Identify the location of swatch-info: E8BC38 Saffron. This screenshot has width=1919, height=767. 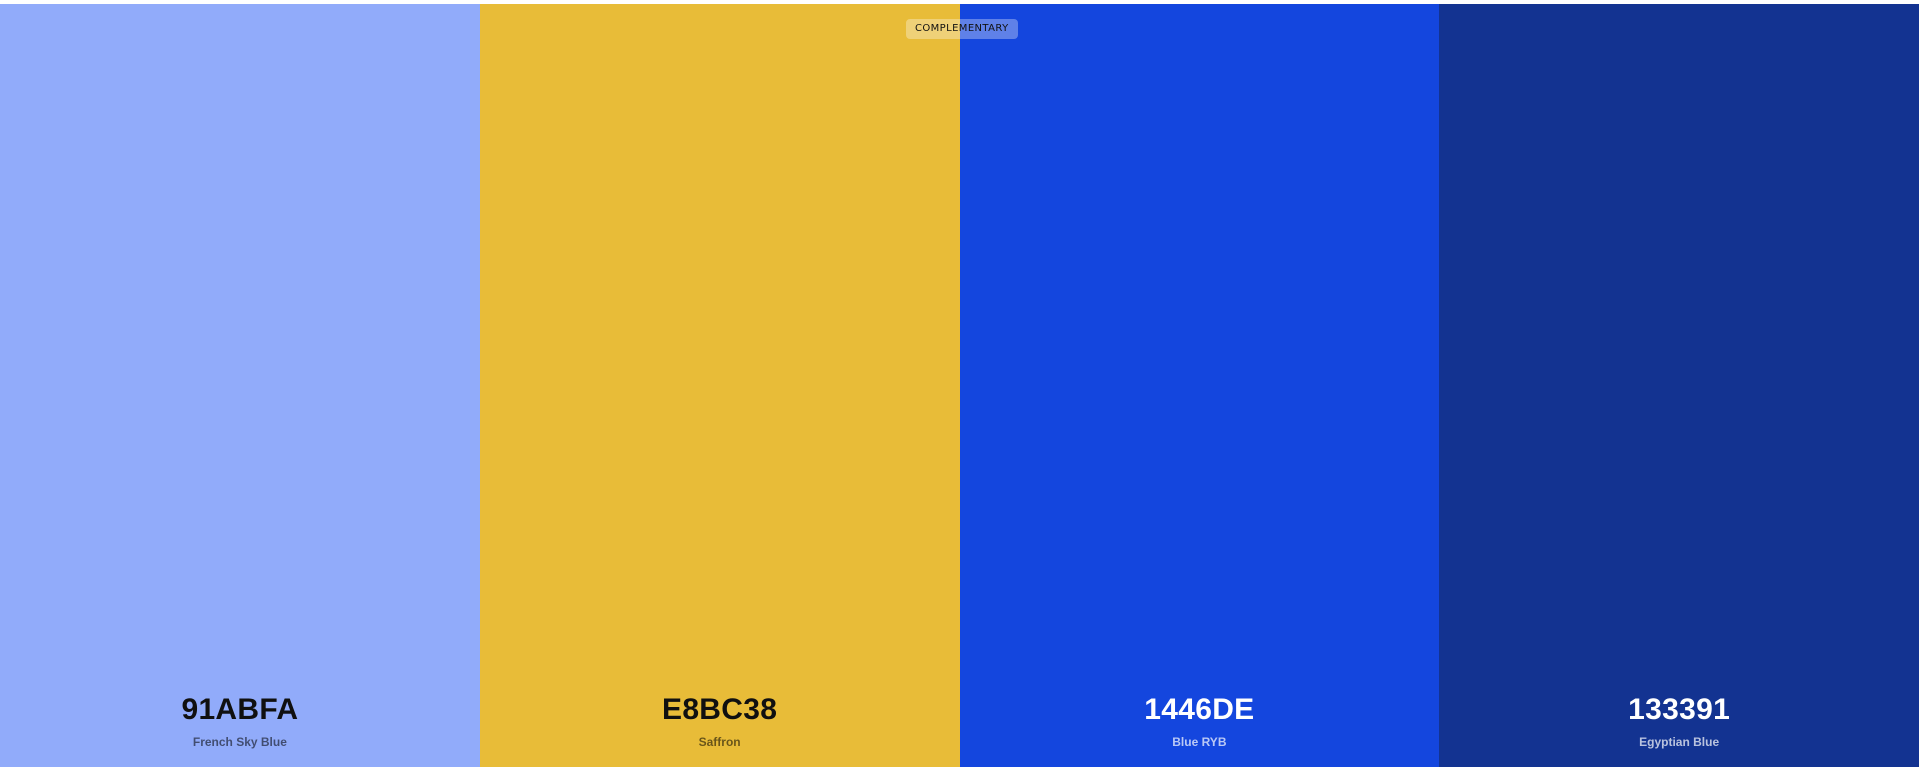
(720, 721).